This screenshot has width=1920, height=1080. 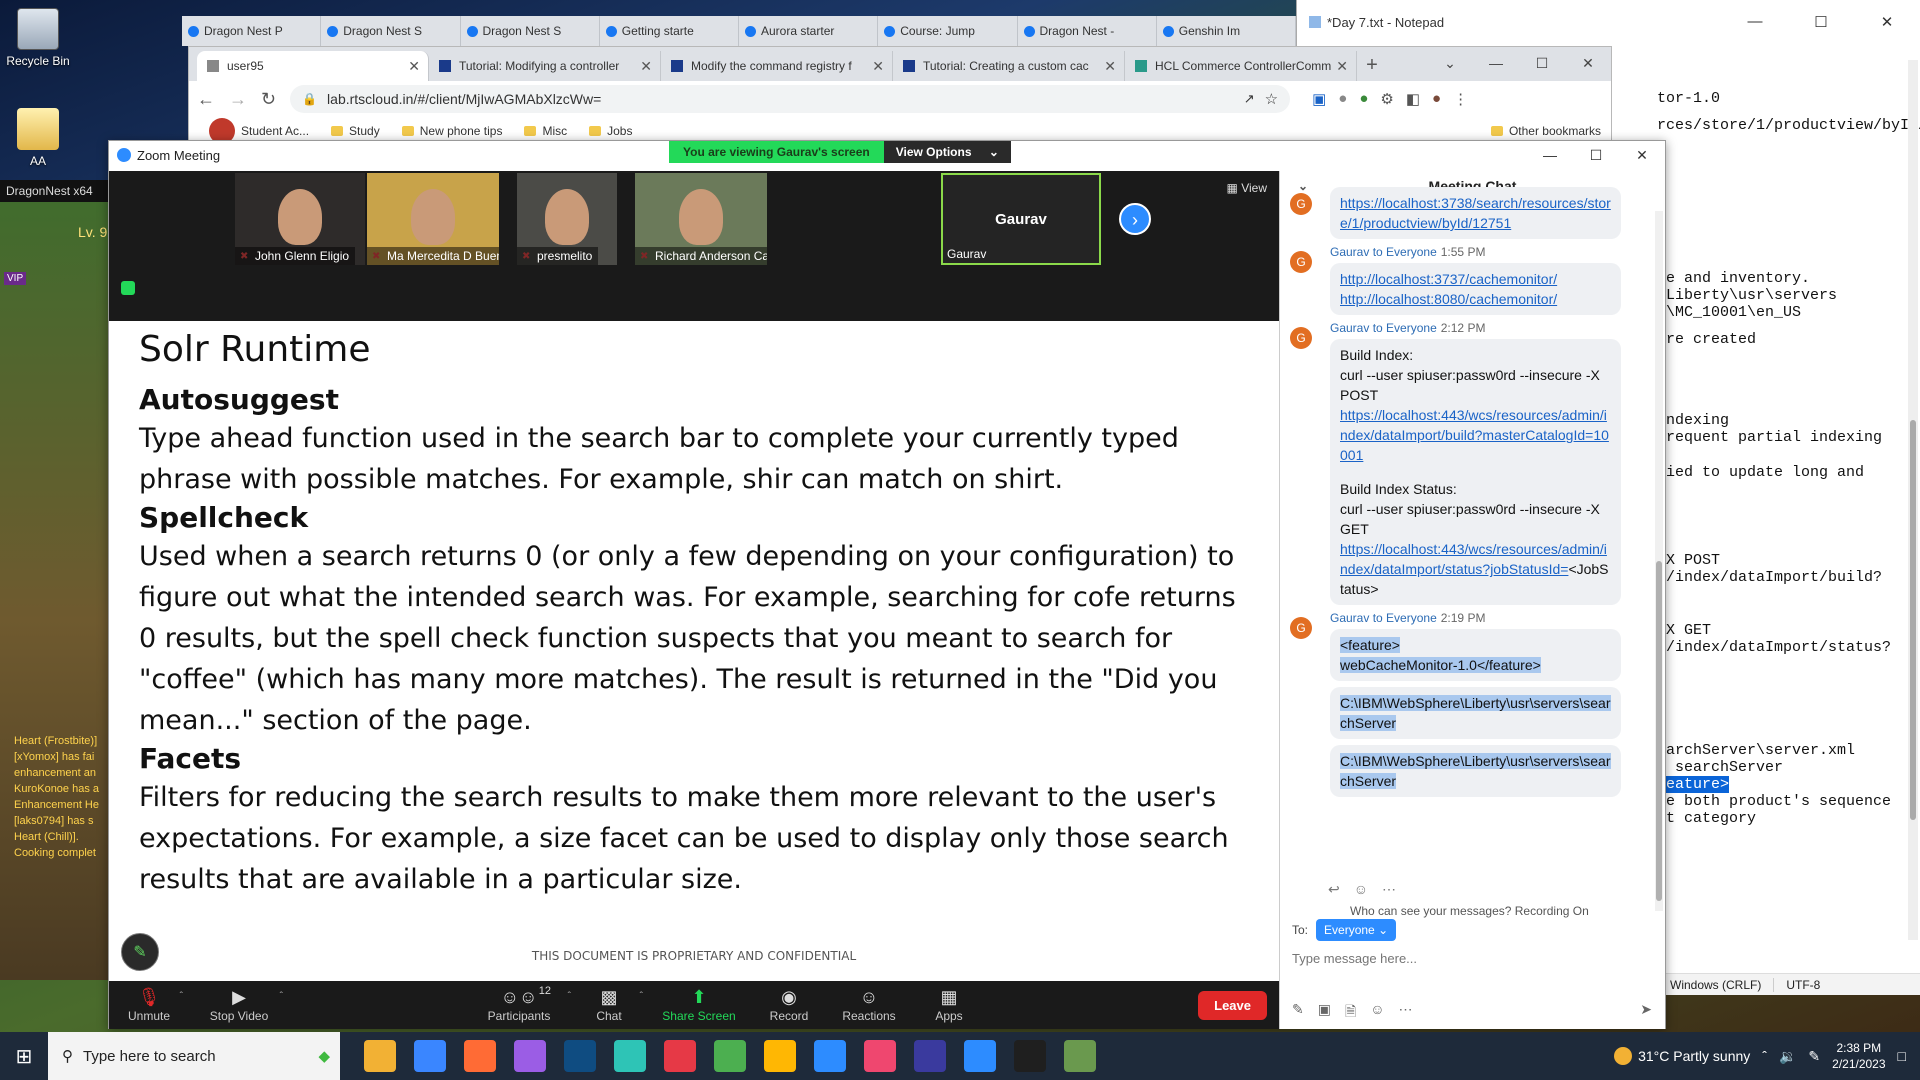 What do you see at coordinates (24, 1056) in the screenshot?
I see `windows-start-icon: ⊞` at bounding box center [24, 1056].